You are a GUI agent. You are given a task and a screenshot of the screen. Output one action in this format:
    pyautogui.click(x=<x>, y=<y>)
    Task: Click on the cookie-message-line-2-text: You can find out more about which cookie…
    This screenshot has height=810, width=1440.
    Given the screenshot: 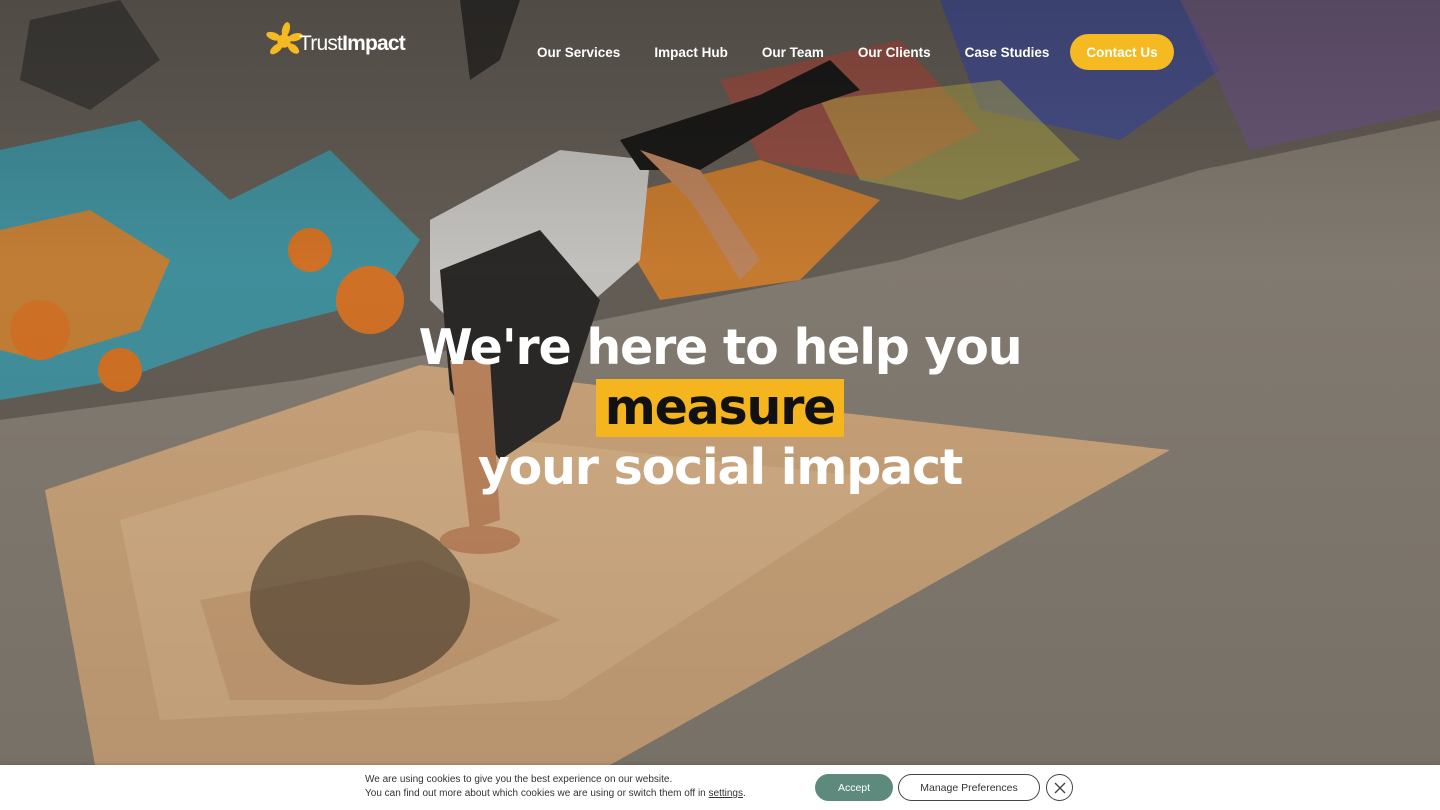 What is the action you would take?
    pyautogui.click(x=537, y=793)
    